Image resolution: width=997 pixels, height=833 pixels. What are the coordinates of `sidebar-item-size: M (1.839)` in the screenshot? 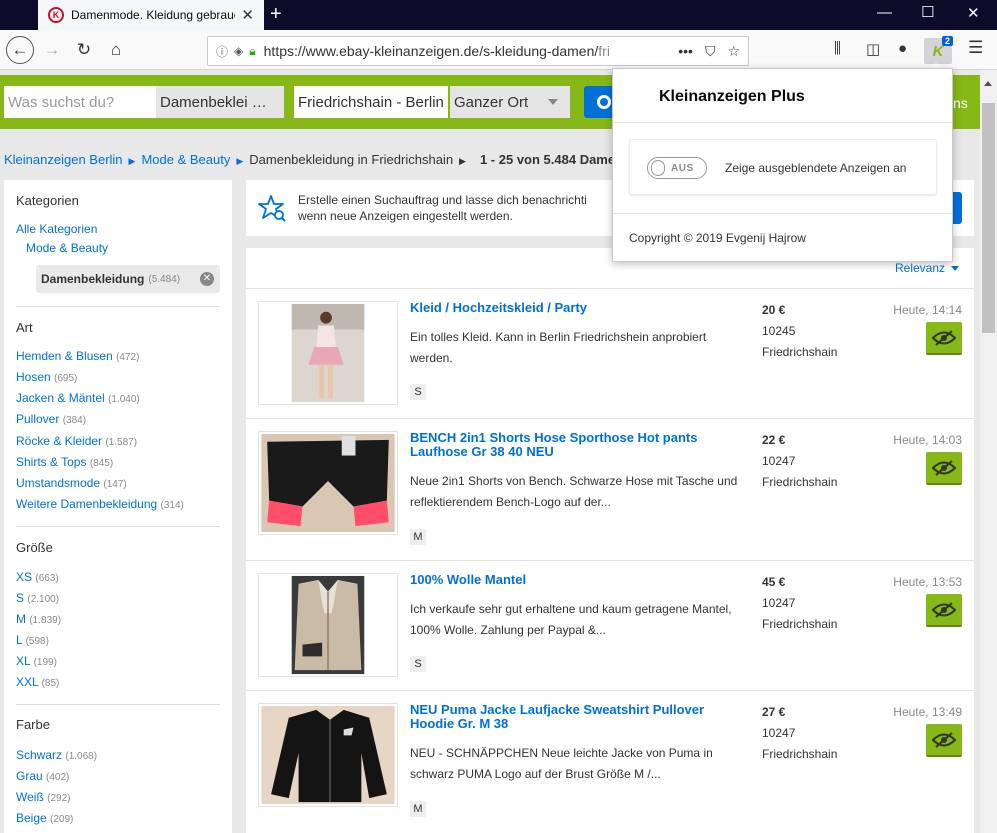 It's located at (38, 619).